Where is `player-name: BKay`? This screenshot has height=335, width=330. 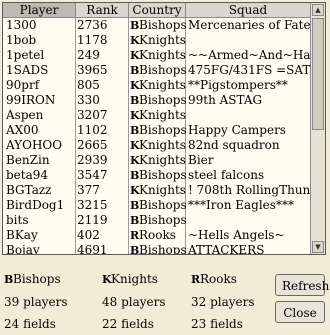
player-name: BKay is located at coordinates (22, 235).